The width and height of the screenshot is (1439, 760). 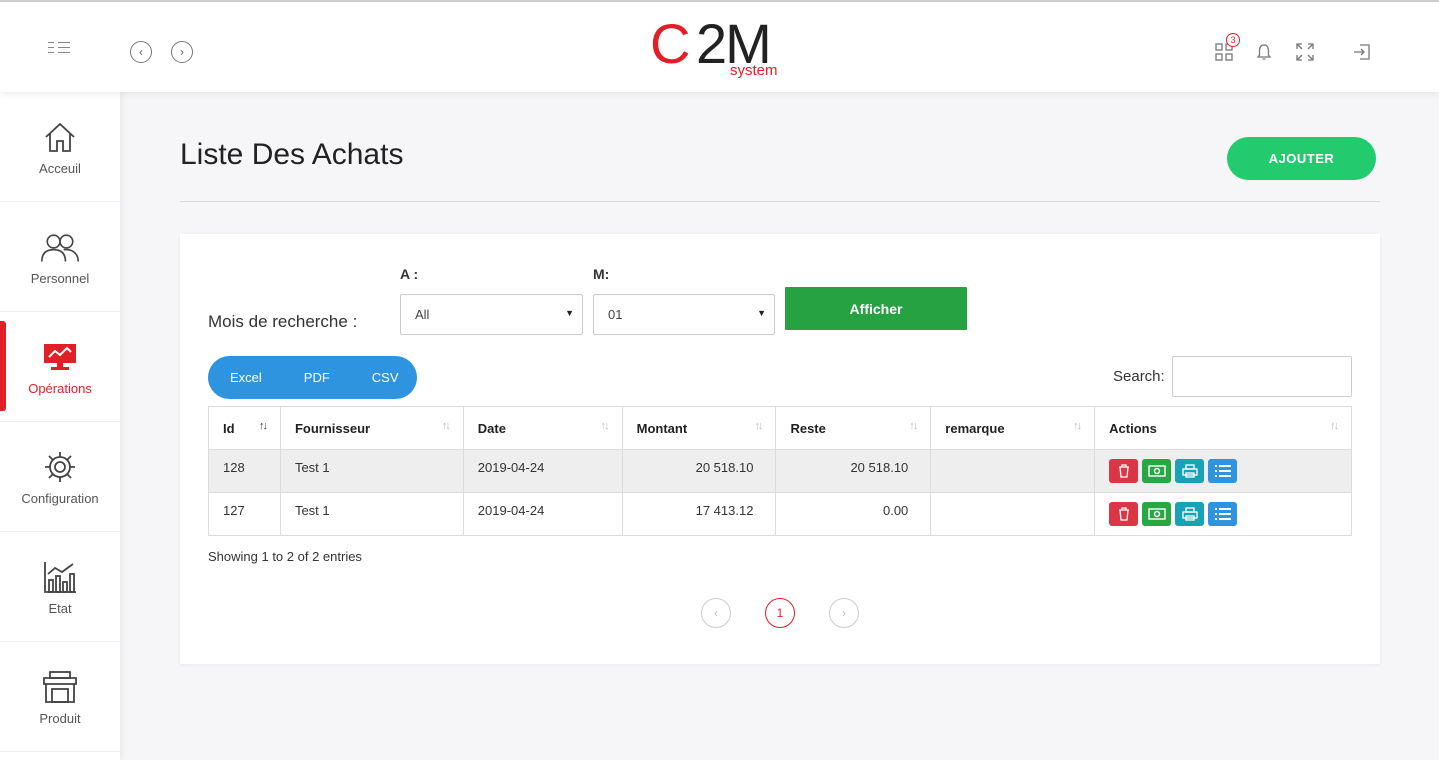 I want to click on chevron-left-icon: ‹, so click(x=716, y=613).